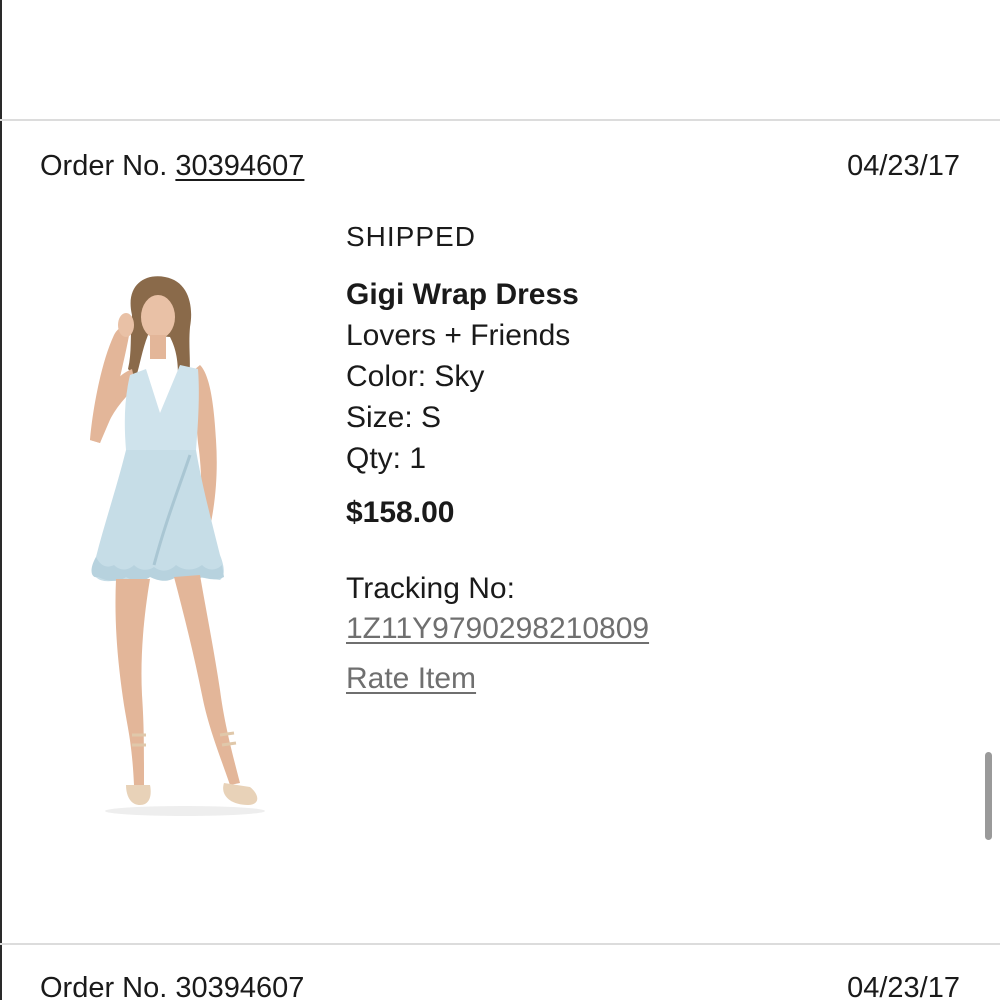 The width and height of the screenshot is (1000, 1000). Describe the element at coordinates (430, 588) in the screenshot. I see `tracking-label: Tracking No:` at that location.